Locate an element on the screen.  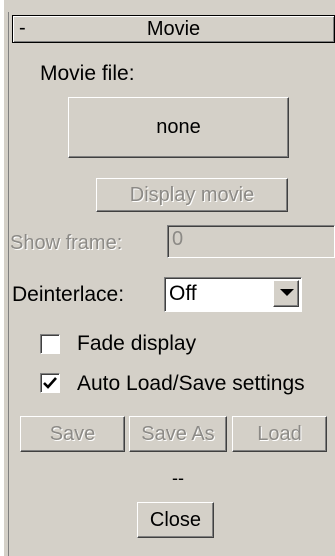
chevron-down-icon is located at coordinates (286, 293).